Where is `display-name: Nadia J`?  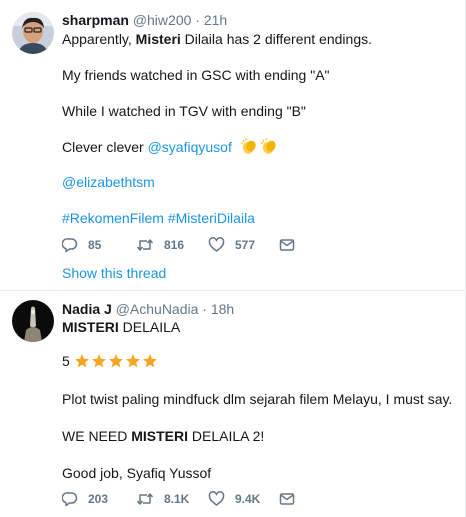
display-name: Nadia J is located at coordinates (87, 309).